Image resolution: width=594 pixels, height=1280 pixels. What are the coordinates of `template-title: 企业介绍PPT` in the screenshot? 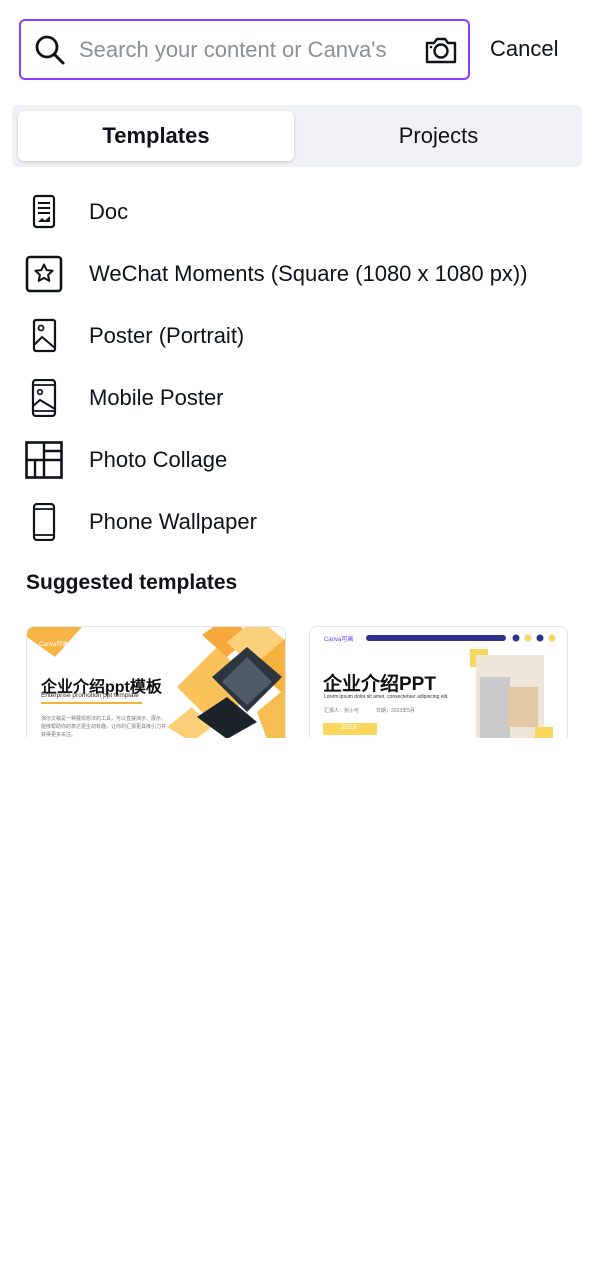 It's located at (379, 684).